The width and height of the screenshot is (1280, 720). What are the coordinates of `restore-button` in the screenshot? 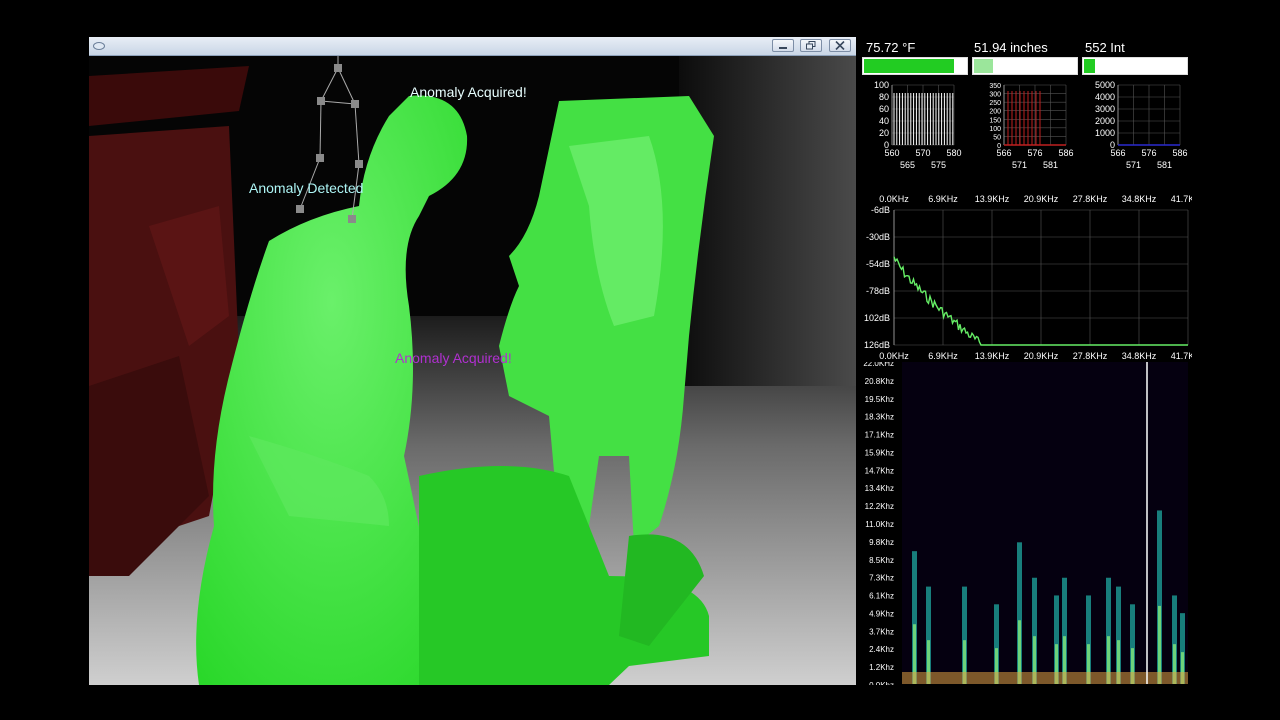 It's located at (811, 45).